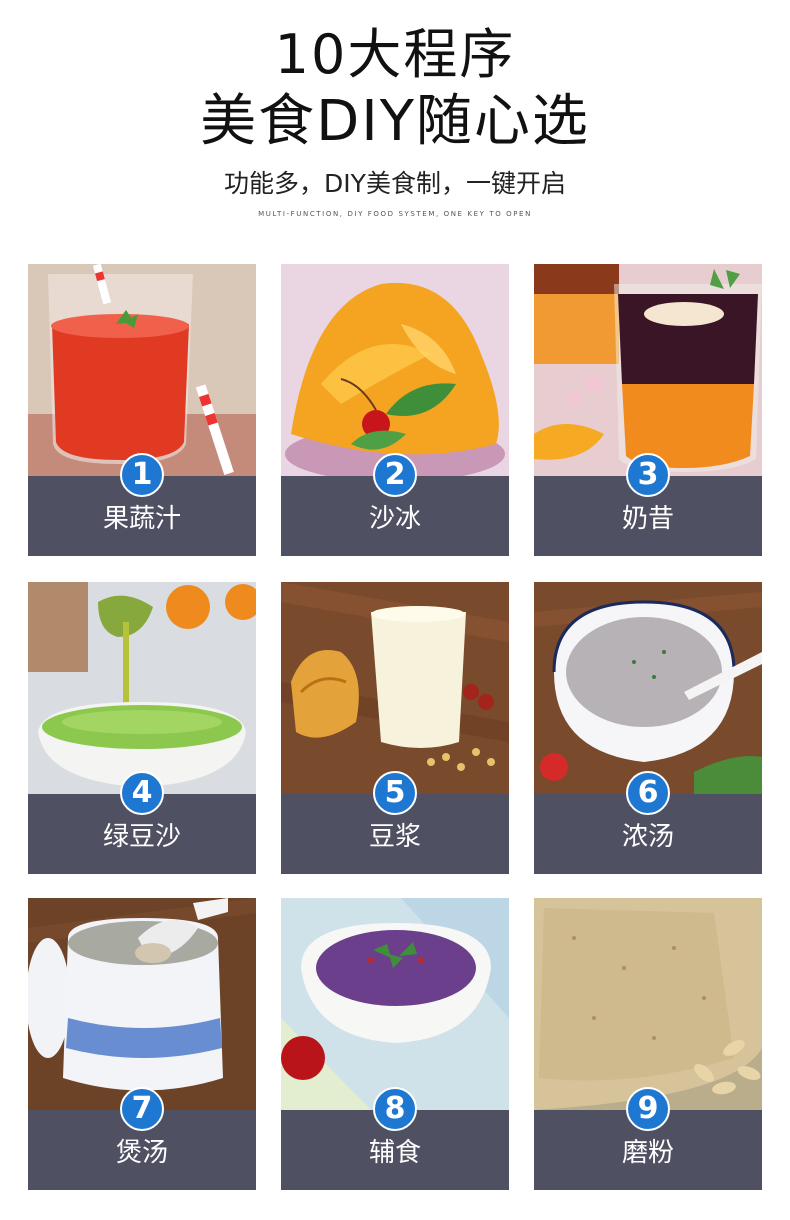 Image resolution: width=790 pixels, height=1220 pixels. What do you see at coordinates (647, 519) in the screenshot?
I see `program-label: 奶昔` at bounding box center [647, 519].